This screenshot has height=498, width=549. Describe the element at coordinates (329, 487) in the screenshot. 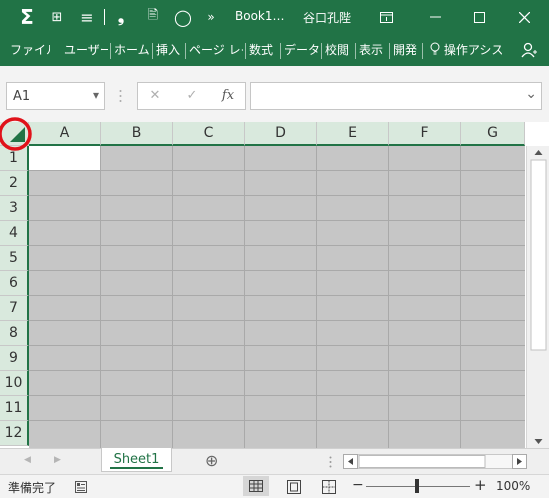

I see `page-break-preview-icon` at that location.